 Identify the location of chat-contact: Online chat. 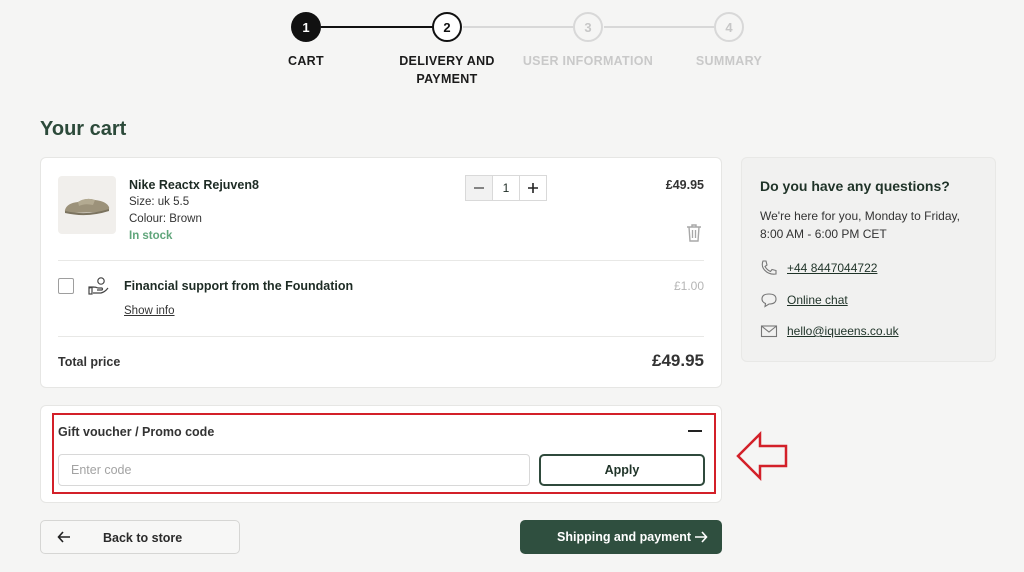
(804, 300).